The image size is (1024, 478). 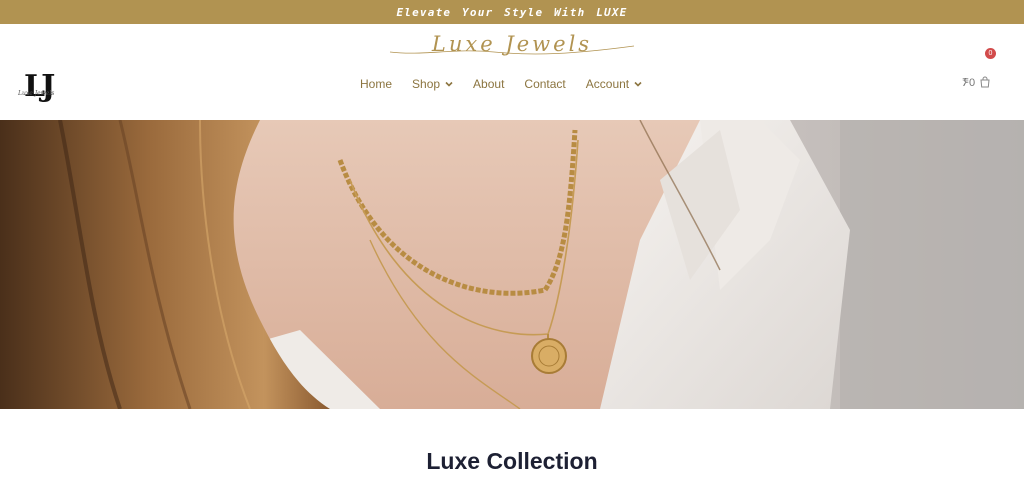 I want to click on nav-label: Home, so click(x=376, y=84).